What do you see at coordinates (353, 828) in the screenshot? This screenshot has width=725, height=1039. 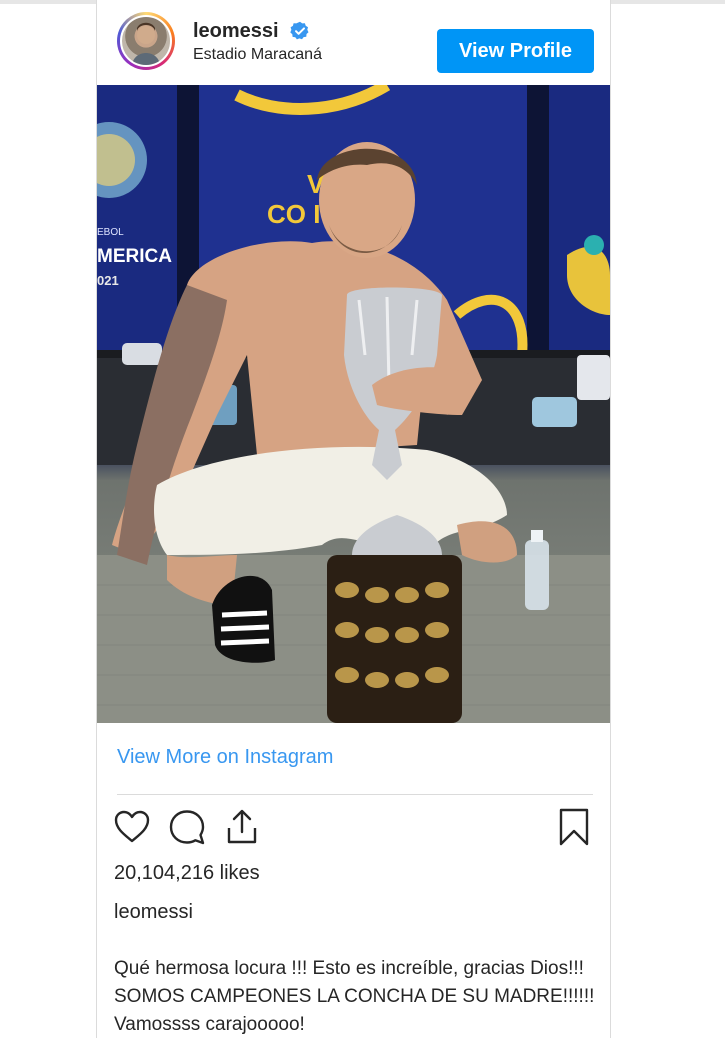 I see `action-bar` at bounding box center [353, 828].